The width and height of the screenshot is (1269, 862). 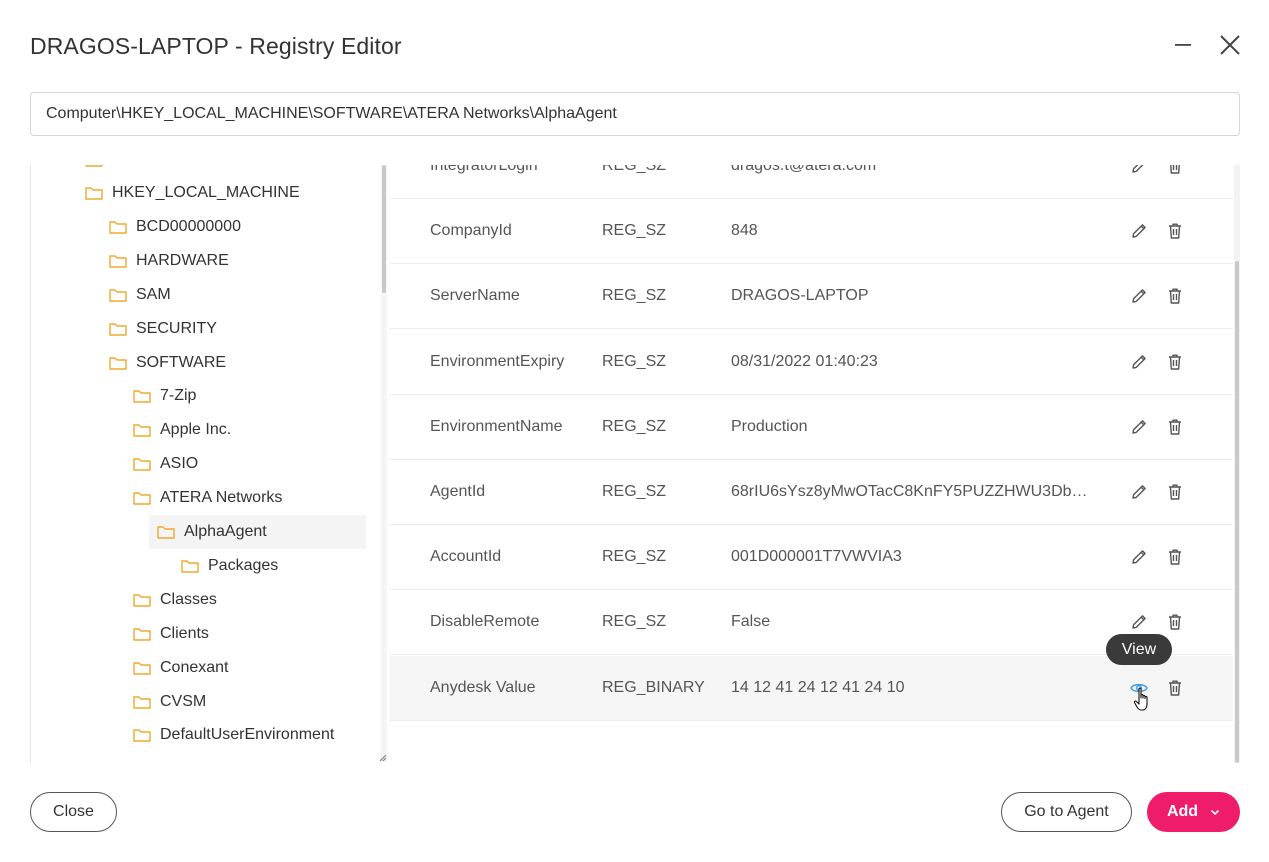 I want to click on value-name: EnvironmentName, so click(x=496, y=426).